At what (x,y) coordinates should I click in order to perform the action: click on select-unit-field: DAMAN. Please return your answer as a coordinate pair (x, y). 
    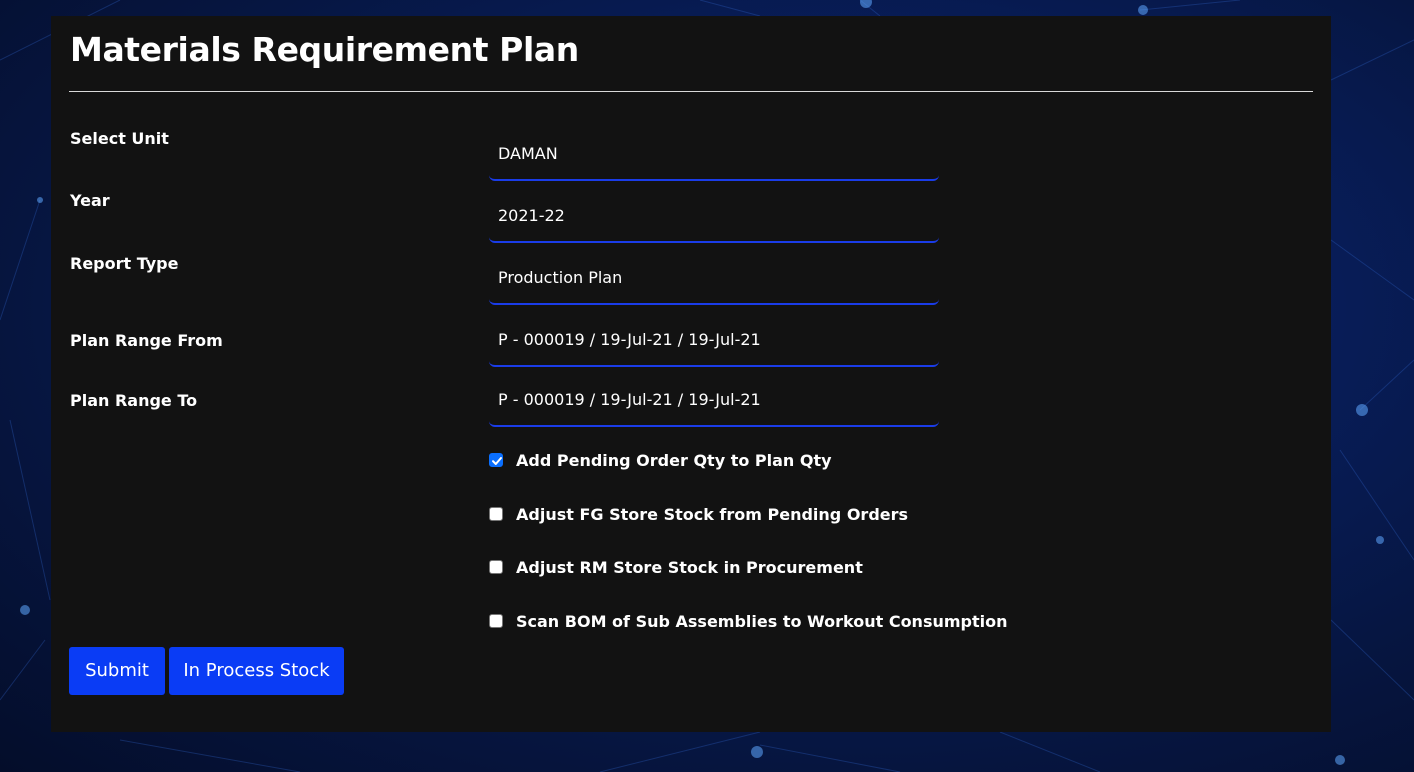
    Looking at the image, I should click on (714, 157).